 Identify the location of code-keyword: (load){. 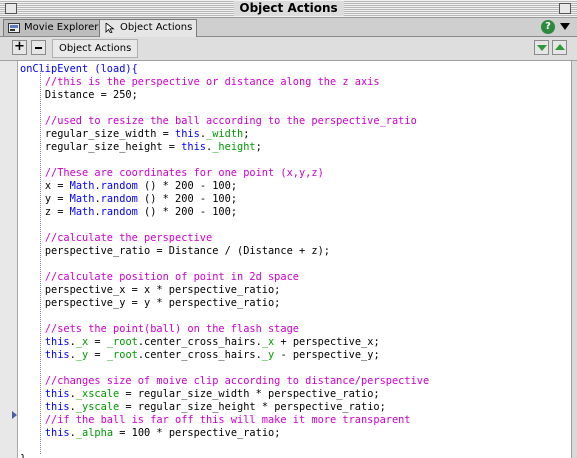
(113, 69).